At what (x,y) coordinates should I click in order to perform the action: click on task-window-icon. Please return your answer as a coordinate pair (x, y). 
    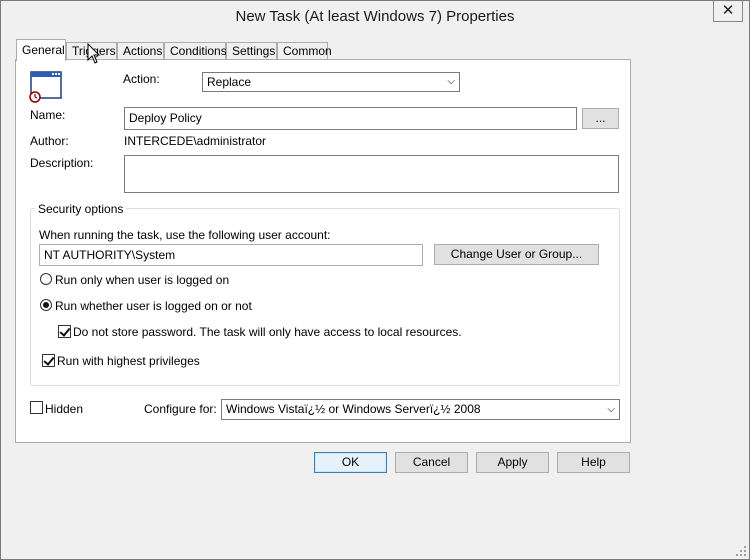
    Looking at the image, I should click on (45, 87).